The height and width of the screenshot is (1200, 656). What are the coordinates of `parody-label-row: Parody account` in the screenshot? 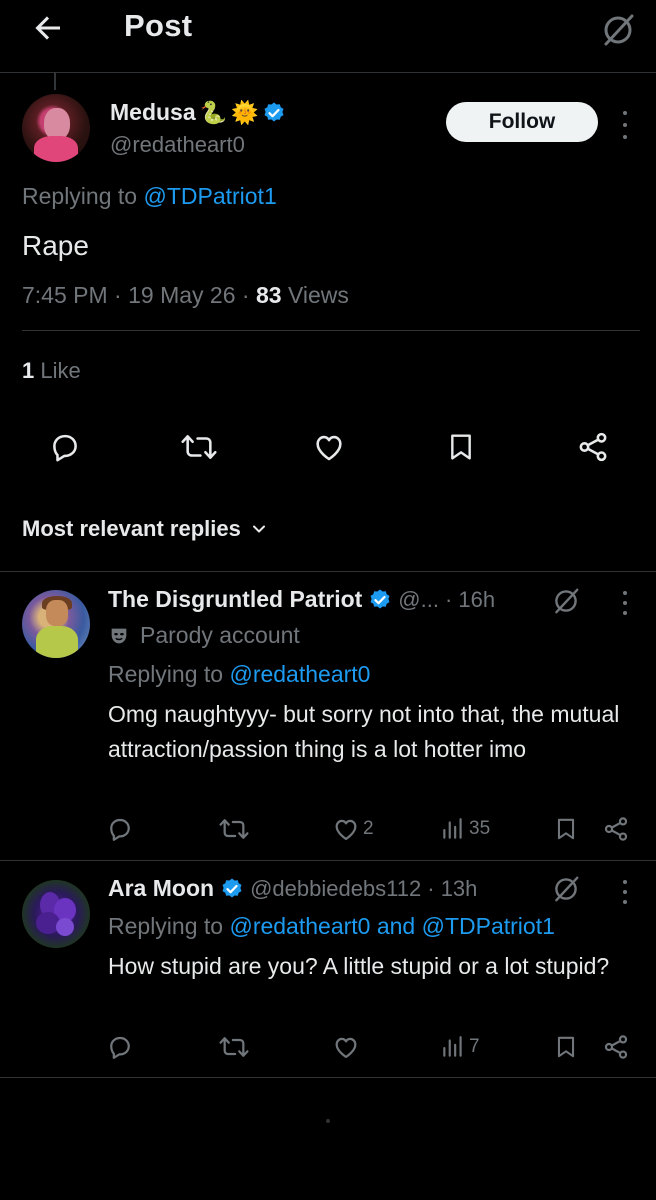 It's located at (204, 635).